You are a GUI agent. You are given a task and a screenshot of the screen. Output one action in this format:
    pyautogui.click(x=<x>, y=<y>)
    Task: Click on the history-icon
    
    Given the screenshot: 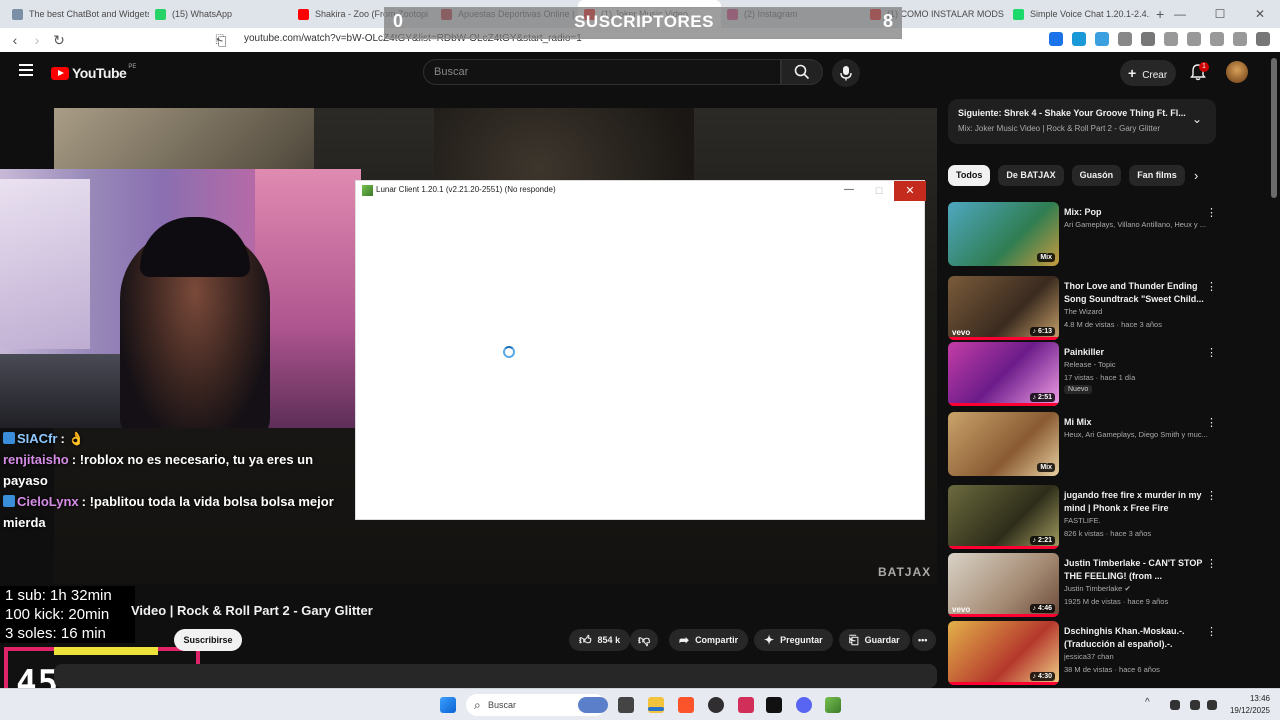 What is the action you would take?
    pyautogui.click(x=1217, y=39)
    